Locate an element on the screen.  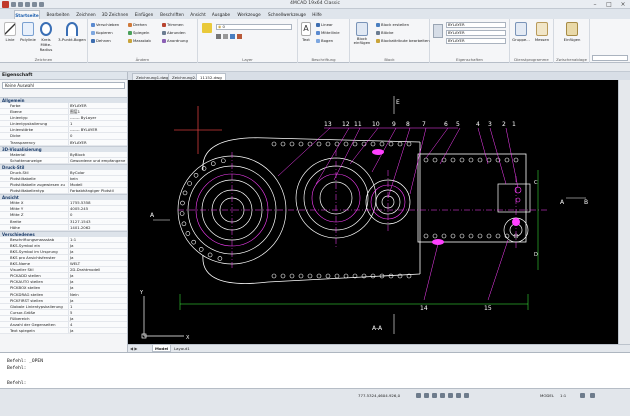
scale-button: Massstab is located at coordinates (139, 41).